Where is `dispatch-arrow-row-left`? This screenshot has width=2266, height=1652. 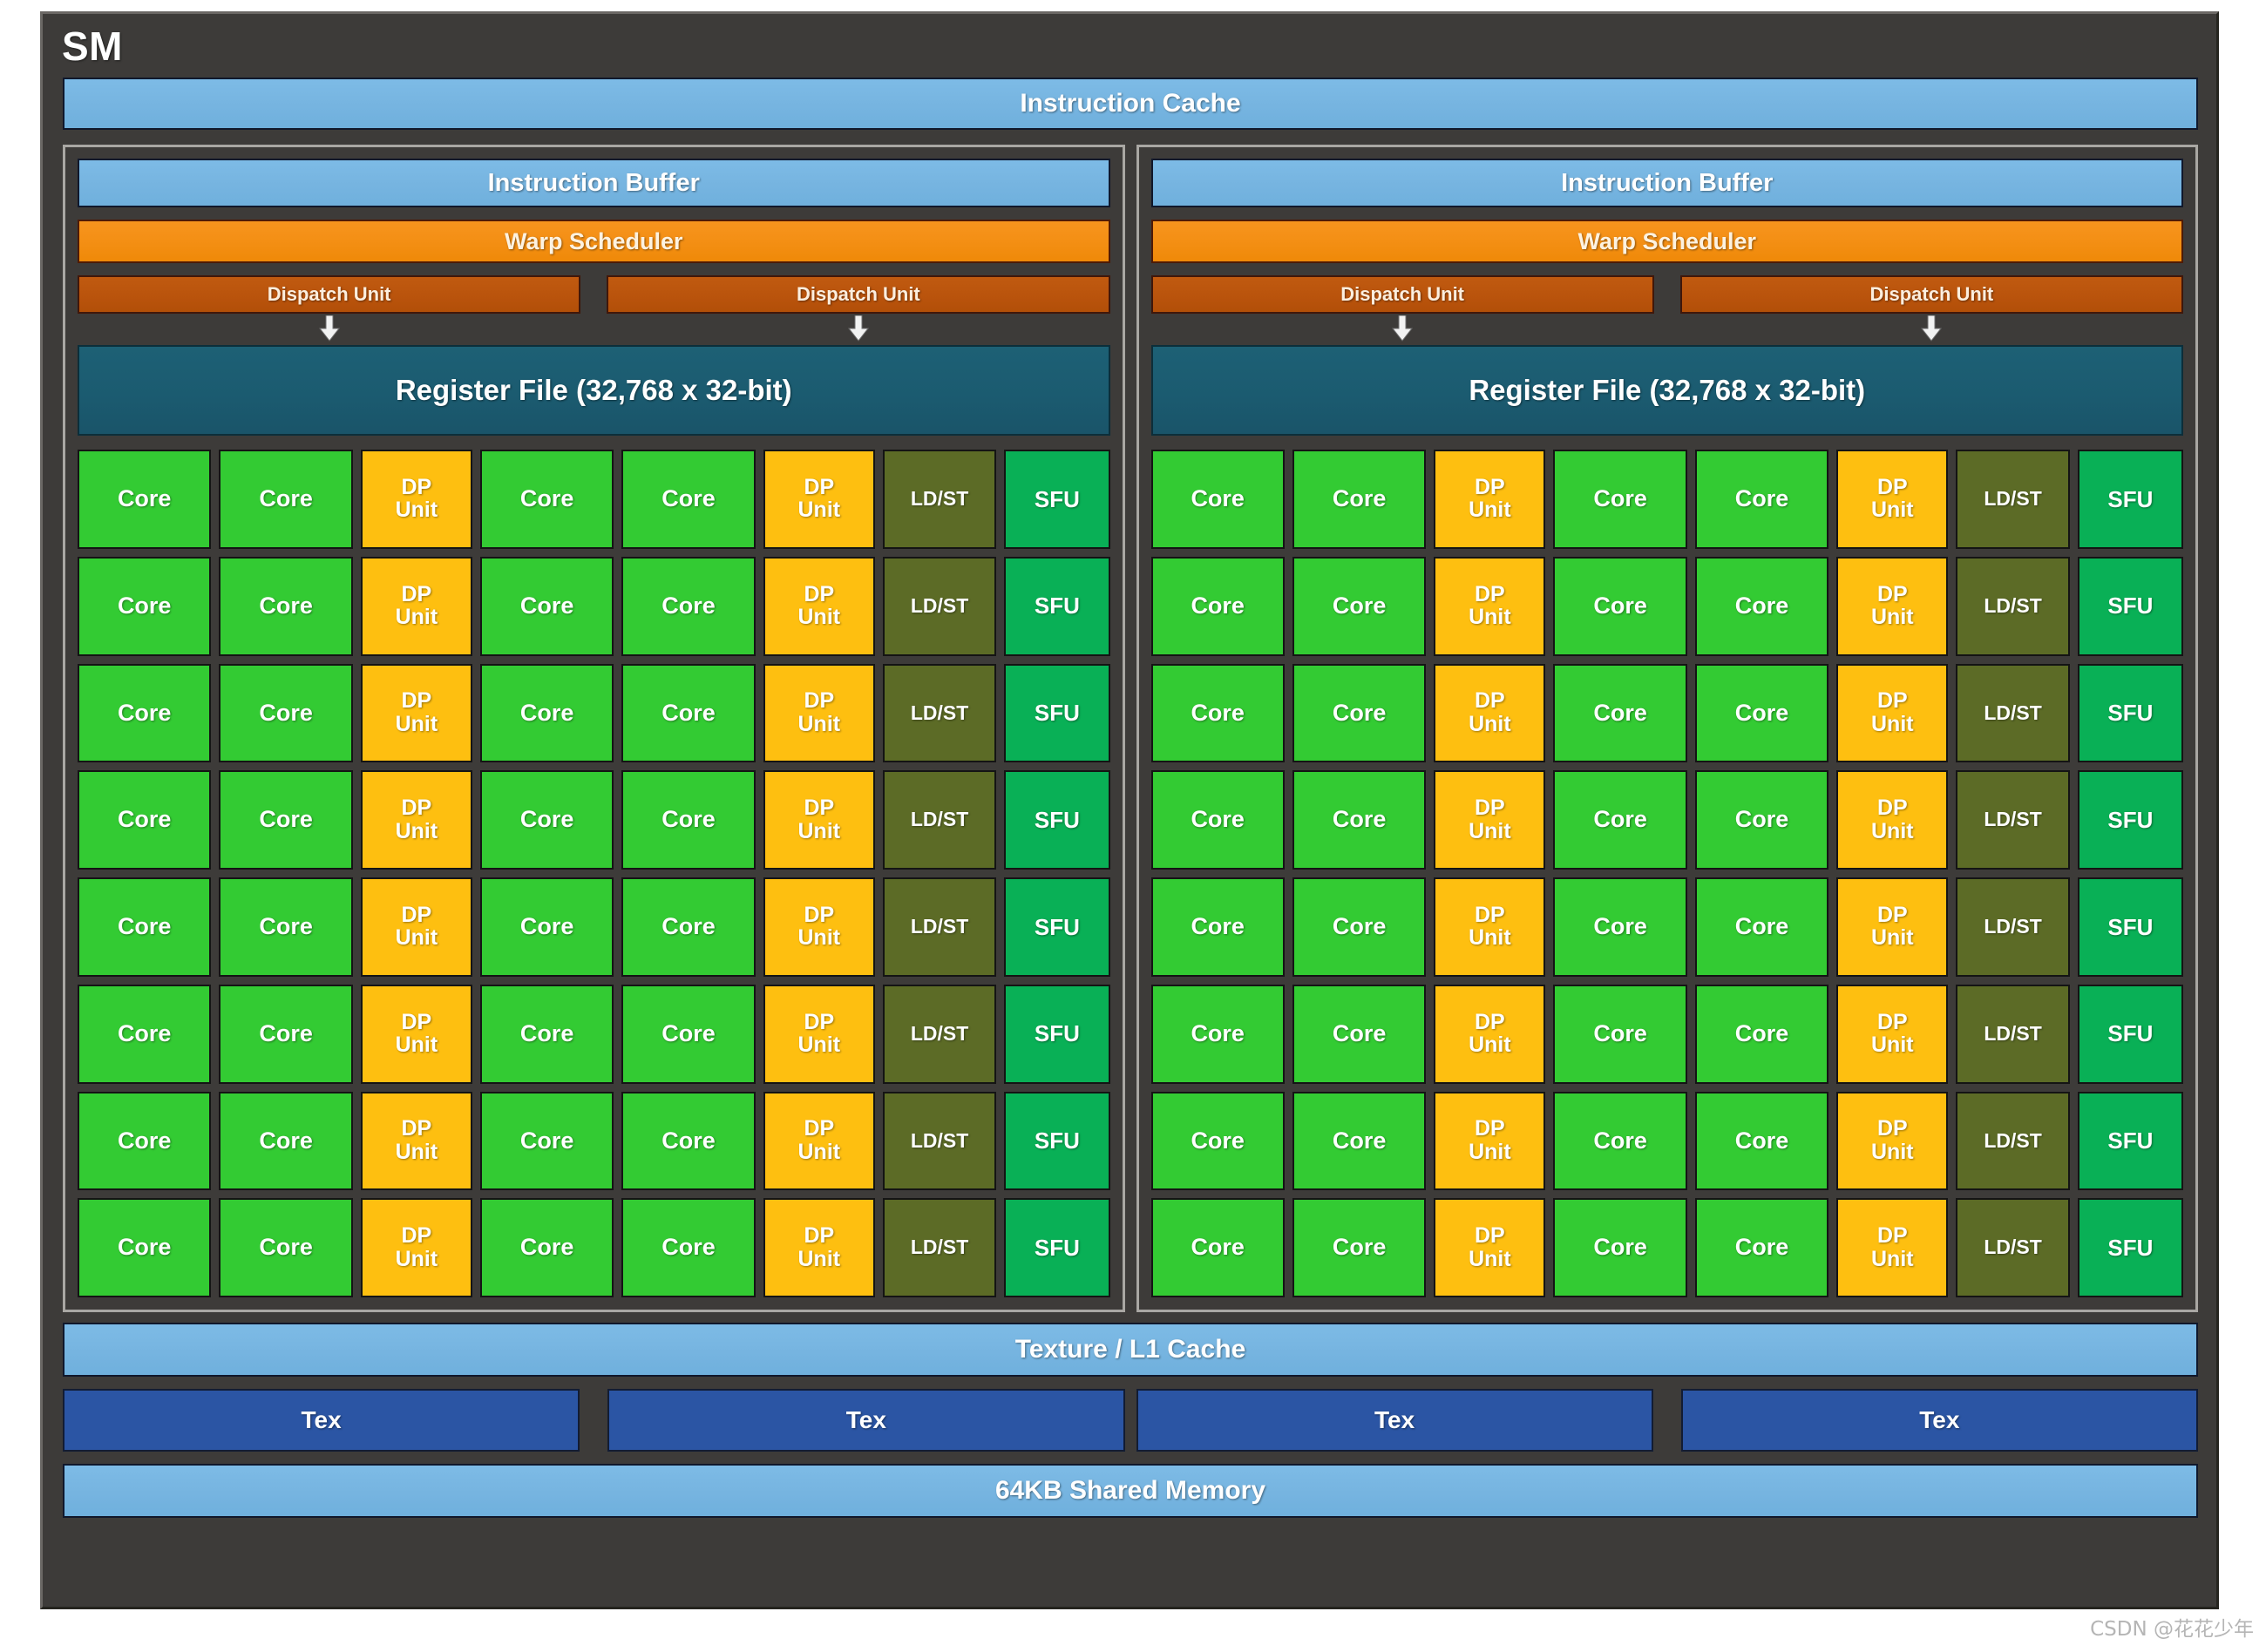
dispatch-arrow-row-left is located at coordinates (594, 328).